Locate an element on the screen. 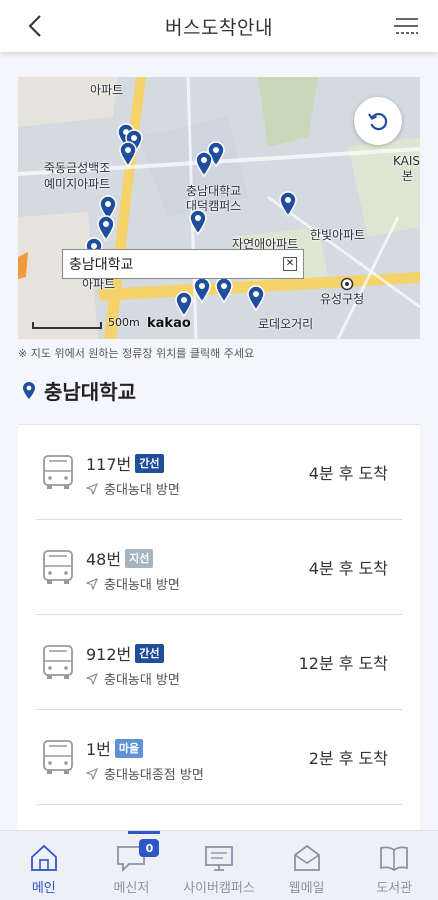 This screenshot has height=900, width=438. map-label: 로데오거리 is located at coordinates (286, 324).